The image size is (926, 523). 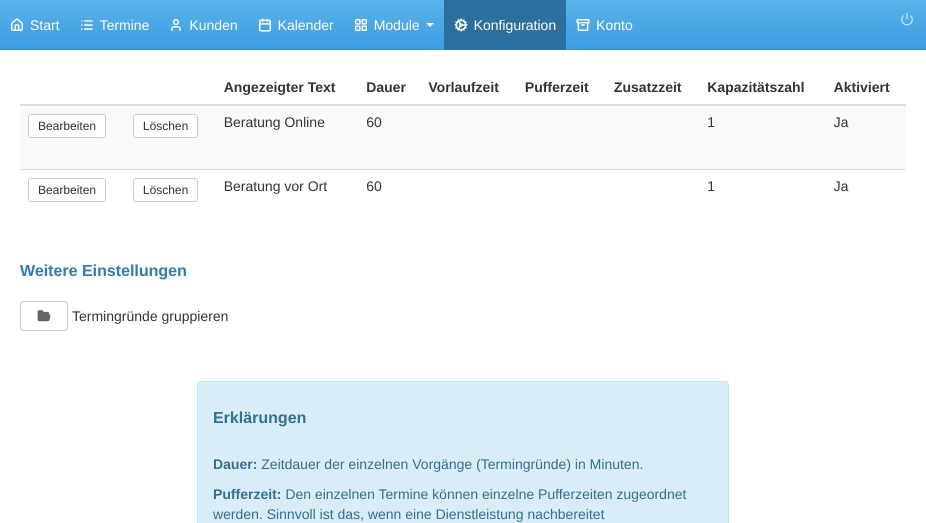 What do you see at coordinates (450, 504) in the screenshot?
I see `info-paragraph: Pufferzeit: Den einzelnen Termine können einzelne Pufferzeiten zugeordnet werden. Sinnvoll ist das, wenn eine Dienstleistung nachbereitet` at bounding box center [450, 504].